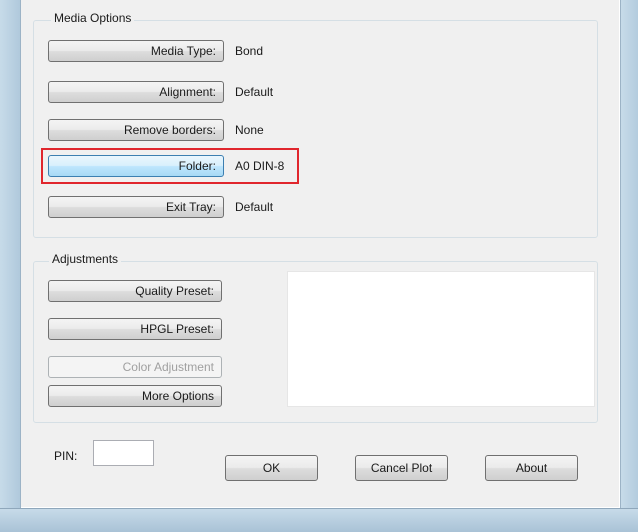 This screenshot has width=638, height=532. I want to click on remove-borders-button: Remove borders:, so click(136, 130).